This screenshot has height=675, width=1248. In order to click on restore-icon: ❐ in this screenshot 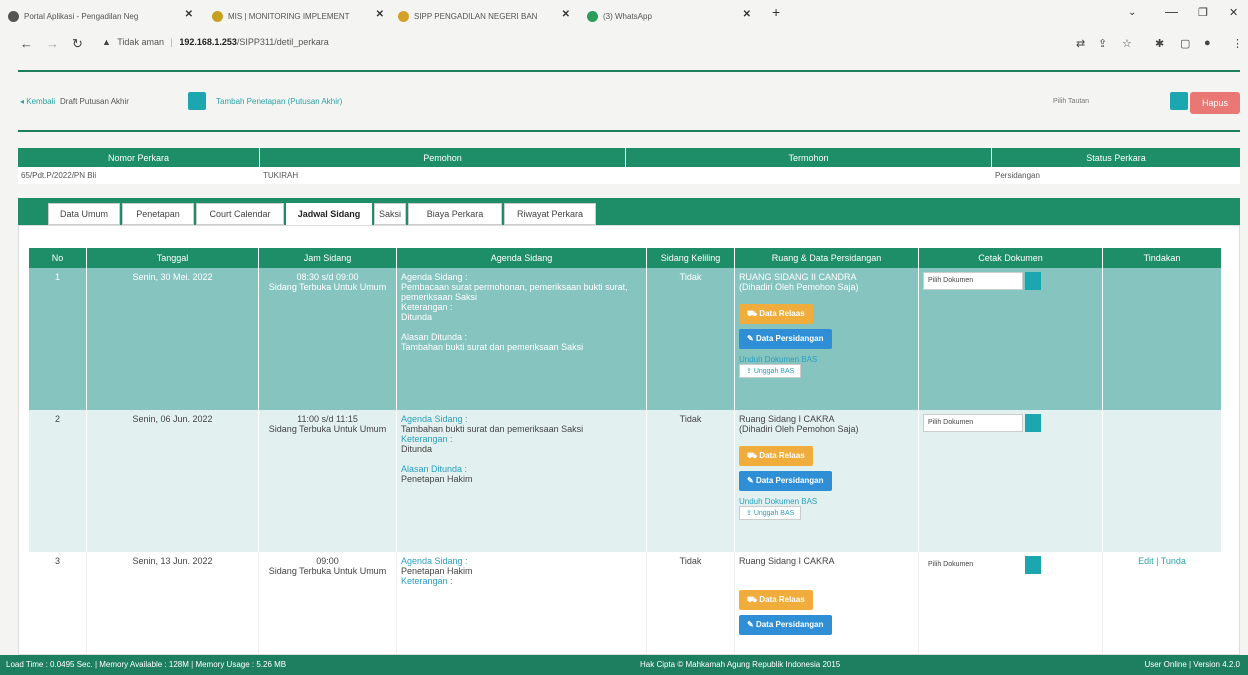, I will do `click(1203, 12)`.